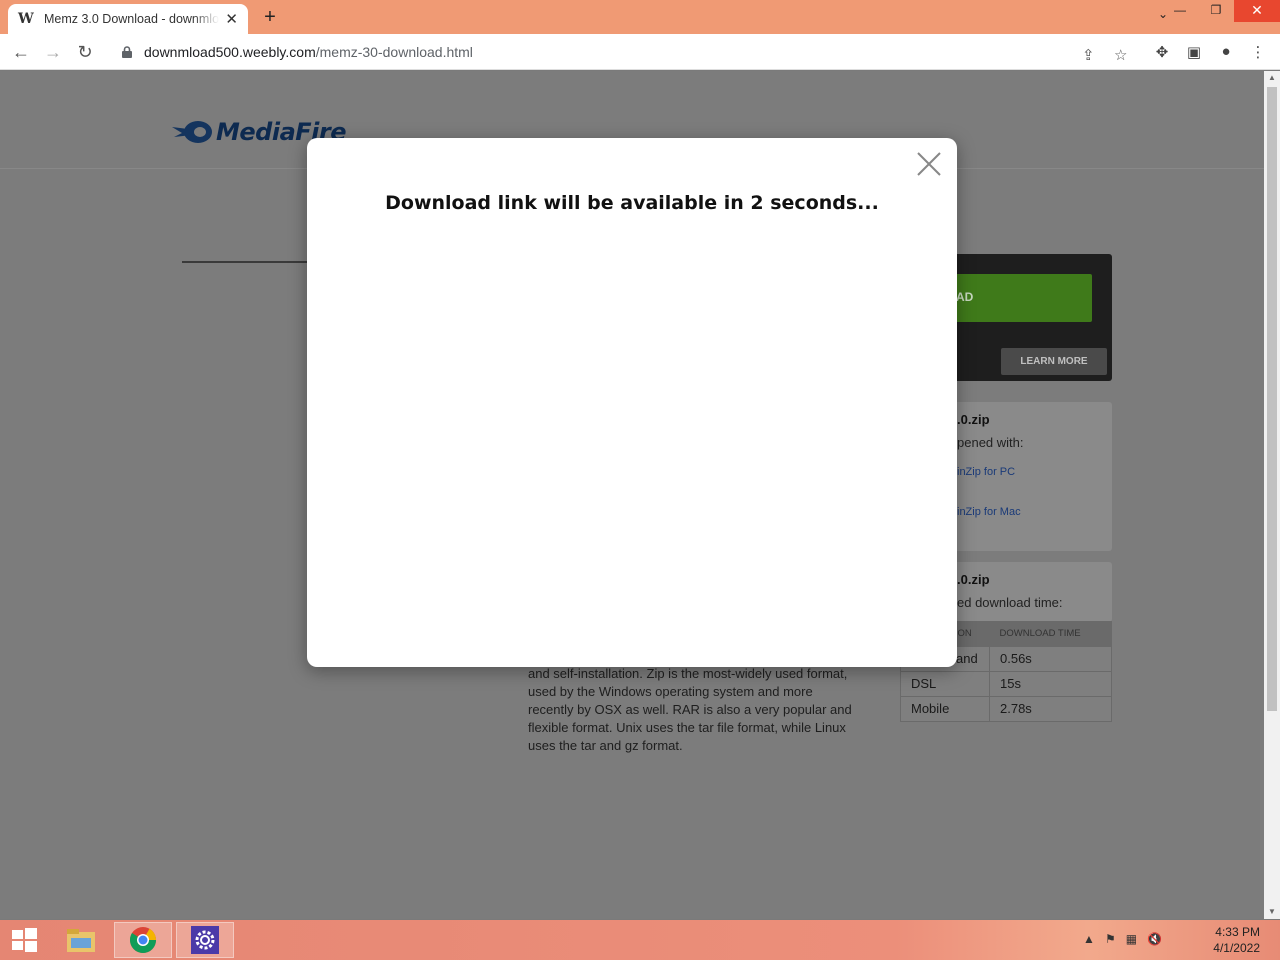 The height and width of the screenshot is (960, 1280). I want to click on mediafire-flame-icon, so click(192, 132).